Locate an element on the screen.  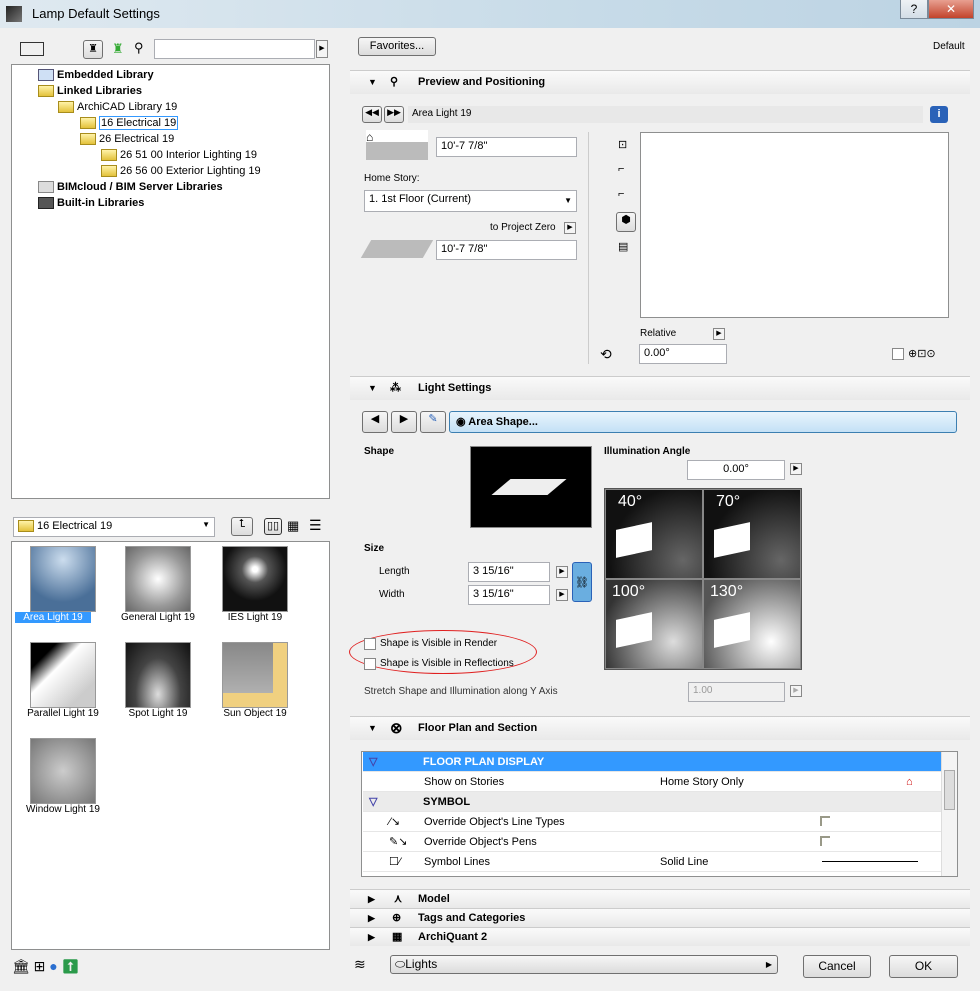
thumb-area-light is located at coordinates (63, 579).